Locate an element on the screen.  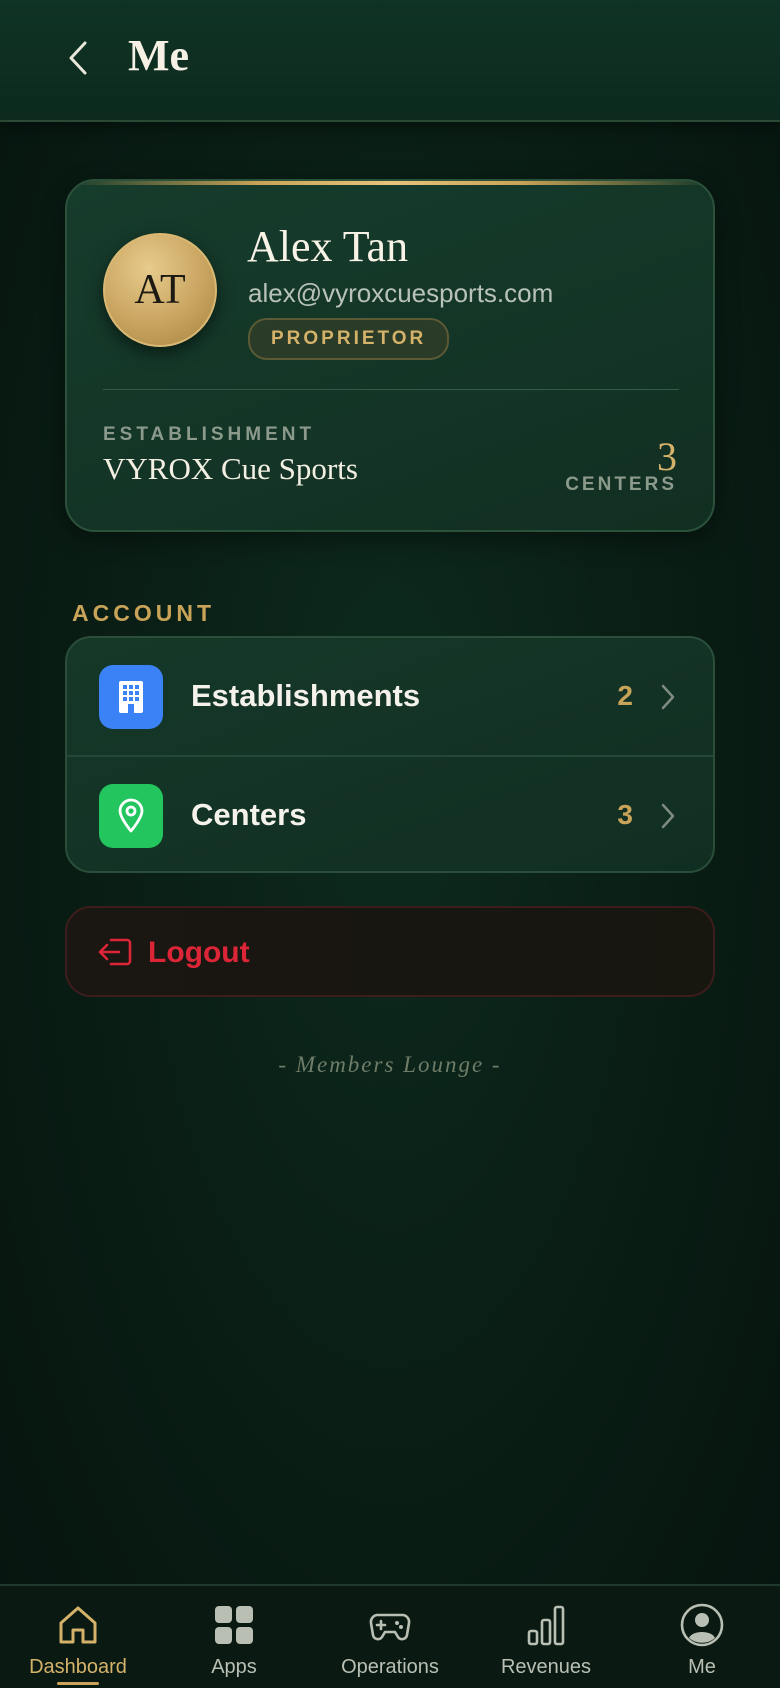
nav-label: Me is located at coordinates (702, 1667).